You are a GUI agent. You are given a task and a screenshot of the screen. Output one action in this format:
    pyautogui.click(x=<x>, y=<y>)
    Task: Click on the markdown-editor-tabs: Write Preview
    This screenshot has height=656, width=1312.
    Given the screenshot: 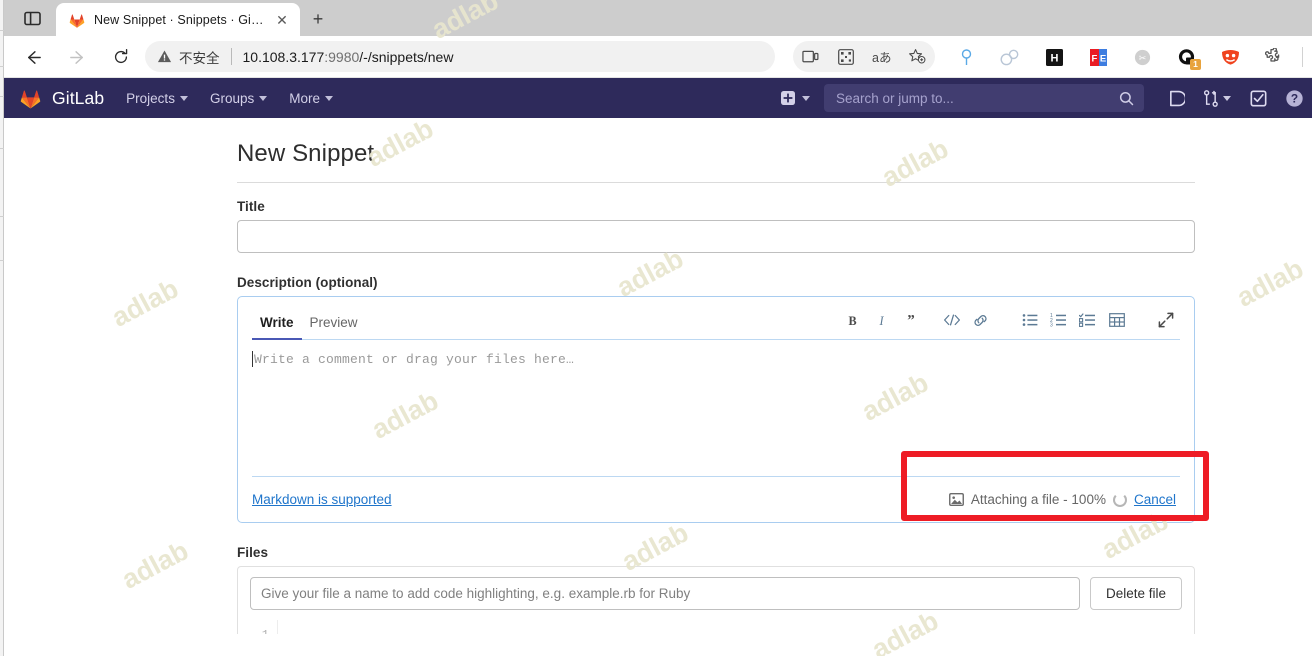 What is the action you would take?
    pyautogui.click(x=309, y=327)
    